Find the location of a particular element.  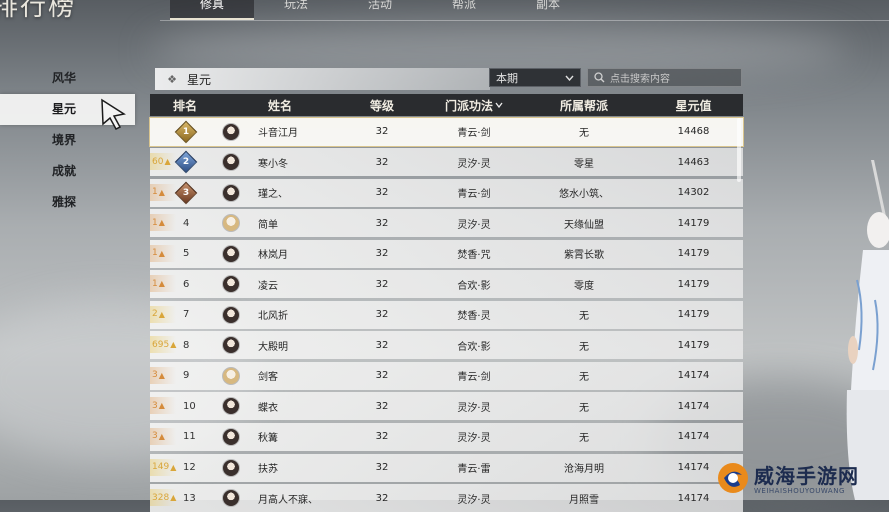

player-name: 月高人不寐、 is located at coordinates (288, 498).